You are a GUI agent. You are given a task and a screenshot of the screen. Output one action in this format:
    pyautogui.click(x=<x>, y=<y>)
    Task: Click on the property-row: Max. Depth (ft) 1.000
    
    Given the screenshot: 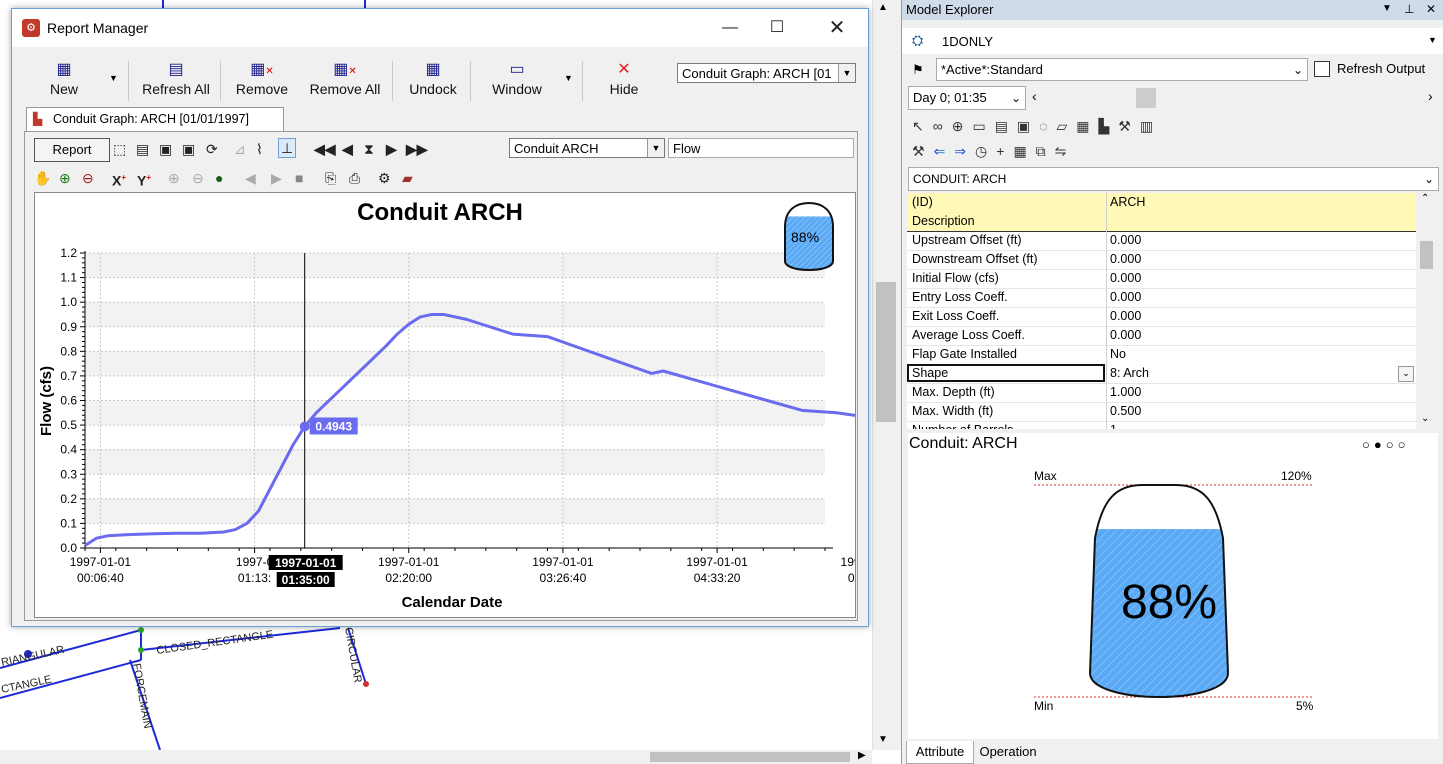 What is the action you would take?
    pyautogui.click(x=1161, y=393)
    